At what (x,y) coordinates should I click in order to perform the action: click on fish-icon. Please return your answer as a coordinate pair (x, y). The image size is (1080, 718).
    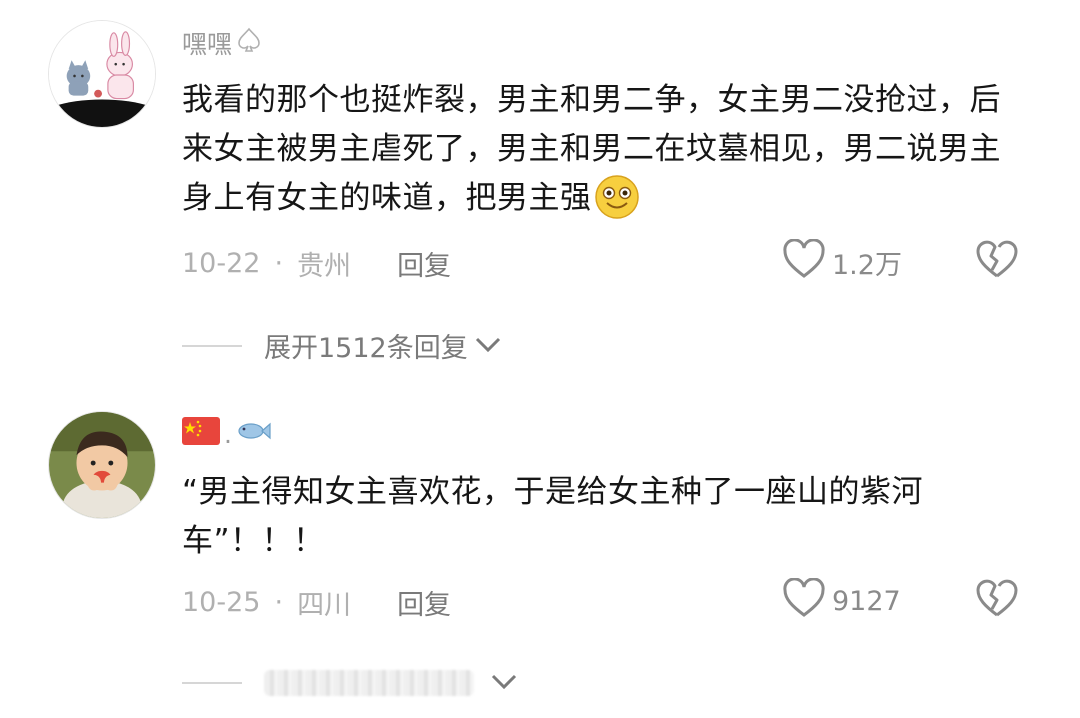
    Looking at the image, I should click on (254, 434).